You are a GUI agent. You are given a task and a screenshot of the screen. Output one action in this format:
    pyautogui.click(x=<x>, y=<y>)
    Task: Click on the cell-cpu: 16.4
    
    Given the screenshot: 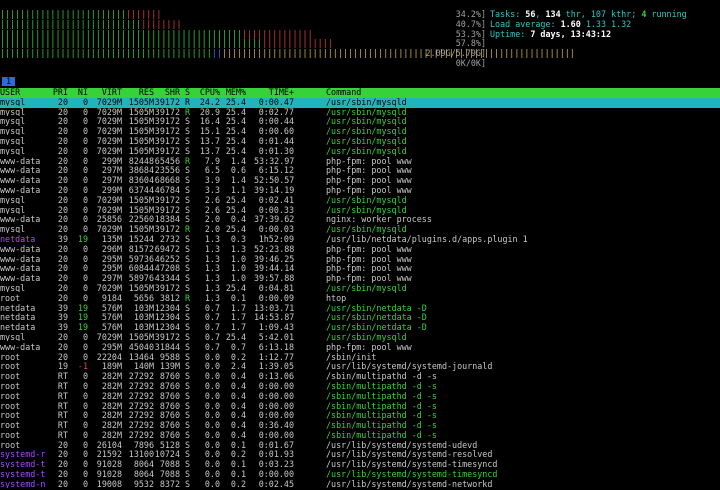 What is the action you would take?
    pyautogui.click(x=209, y=121)
    